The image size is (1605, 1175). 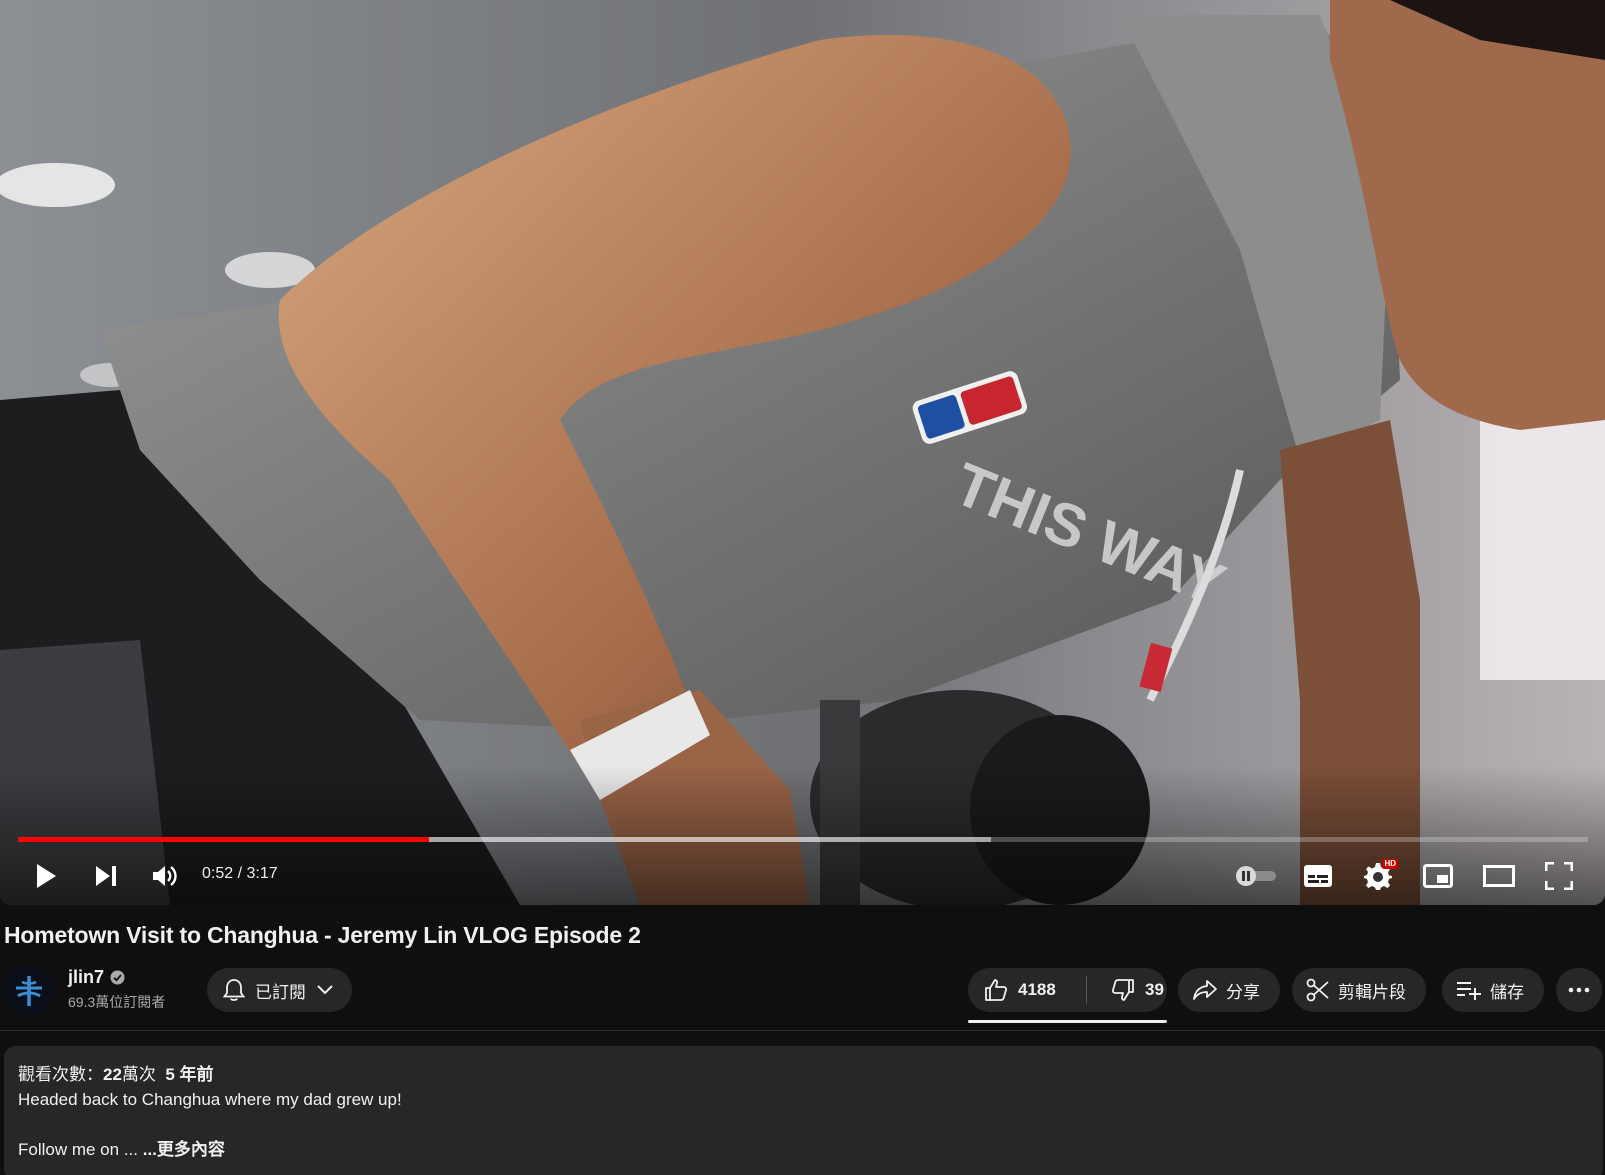 I want to click on theater-mode-button, so click(x=1499, y=876).